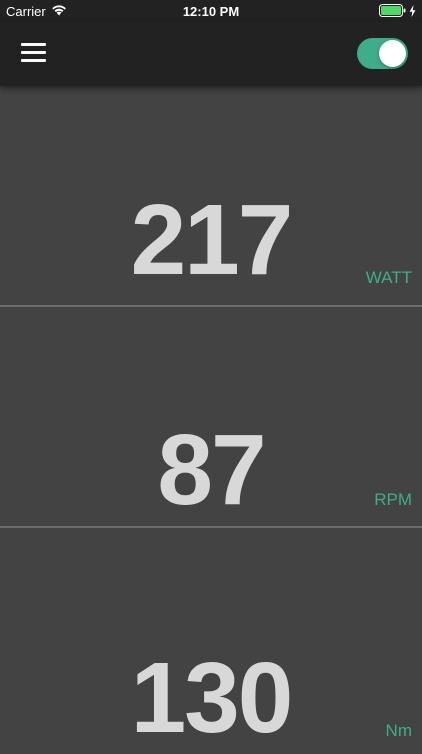  Describe the element at coordinates (211, 54) in the screenshot. I see `top-navbar` at that location.